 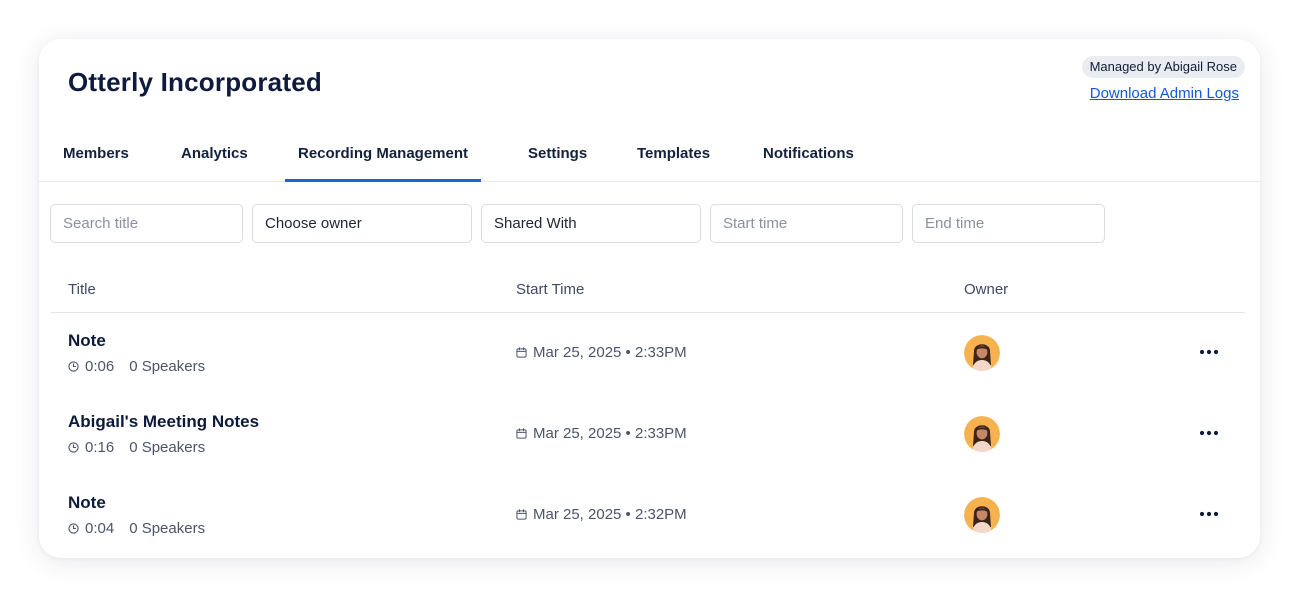 What do you see at coordinates (100, 528) in the screenshot?
I see `recording-duration: 0:04` at bounding box center [100, 528].